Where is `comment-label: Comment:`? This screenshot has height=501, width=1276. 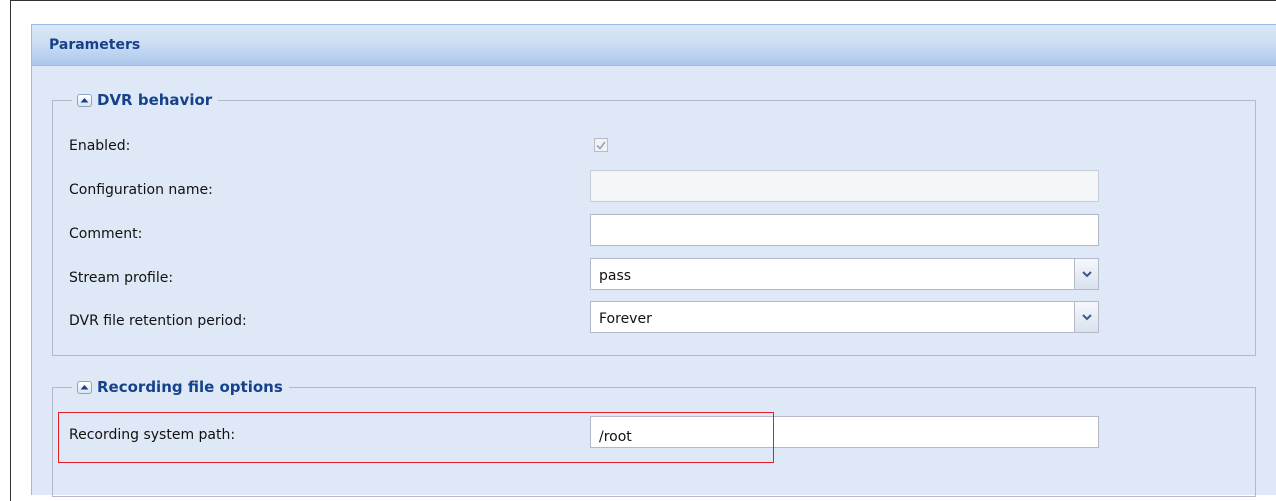
comment-label: Comment: is located at coordinates (106, 234).